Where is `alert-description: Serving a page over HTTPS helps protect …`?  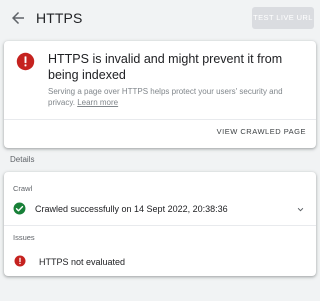 alert-description: Serving a page over HTTPS helps protect … is located at coordinates (179, 97).